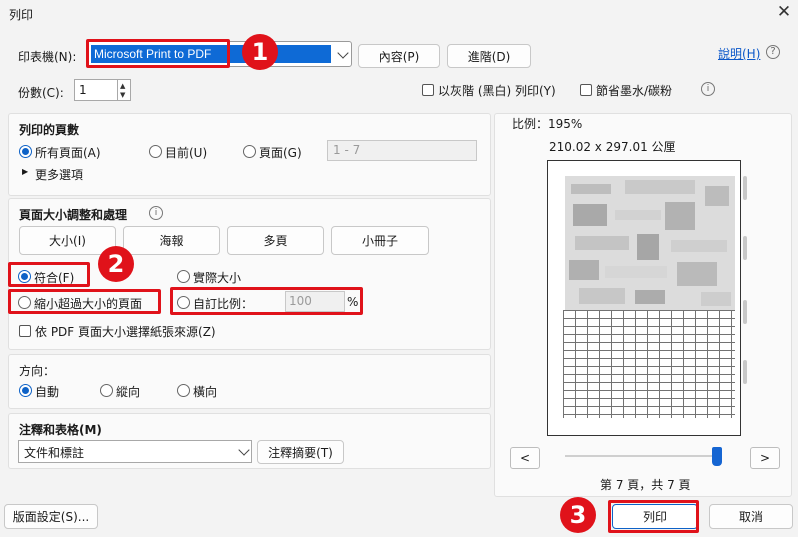 The height and width of the screenshot is (537, 798). What do you see at coordinates (380, 240) in the screenshot?
I see `tab-booklet: 小冊子` at bounding box center [380, 240].